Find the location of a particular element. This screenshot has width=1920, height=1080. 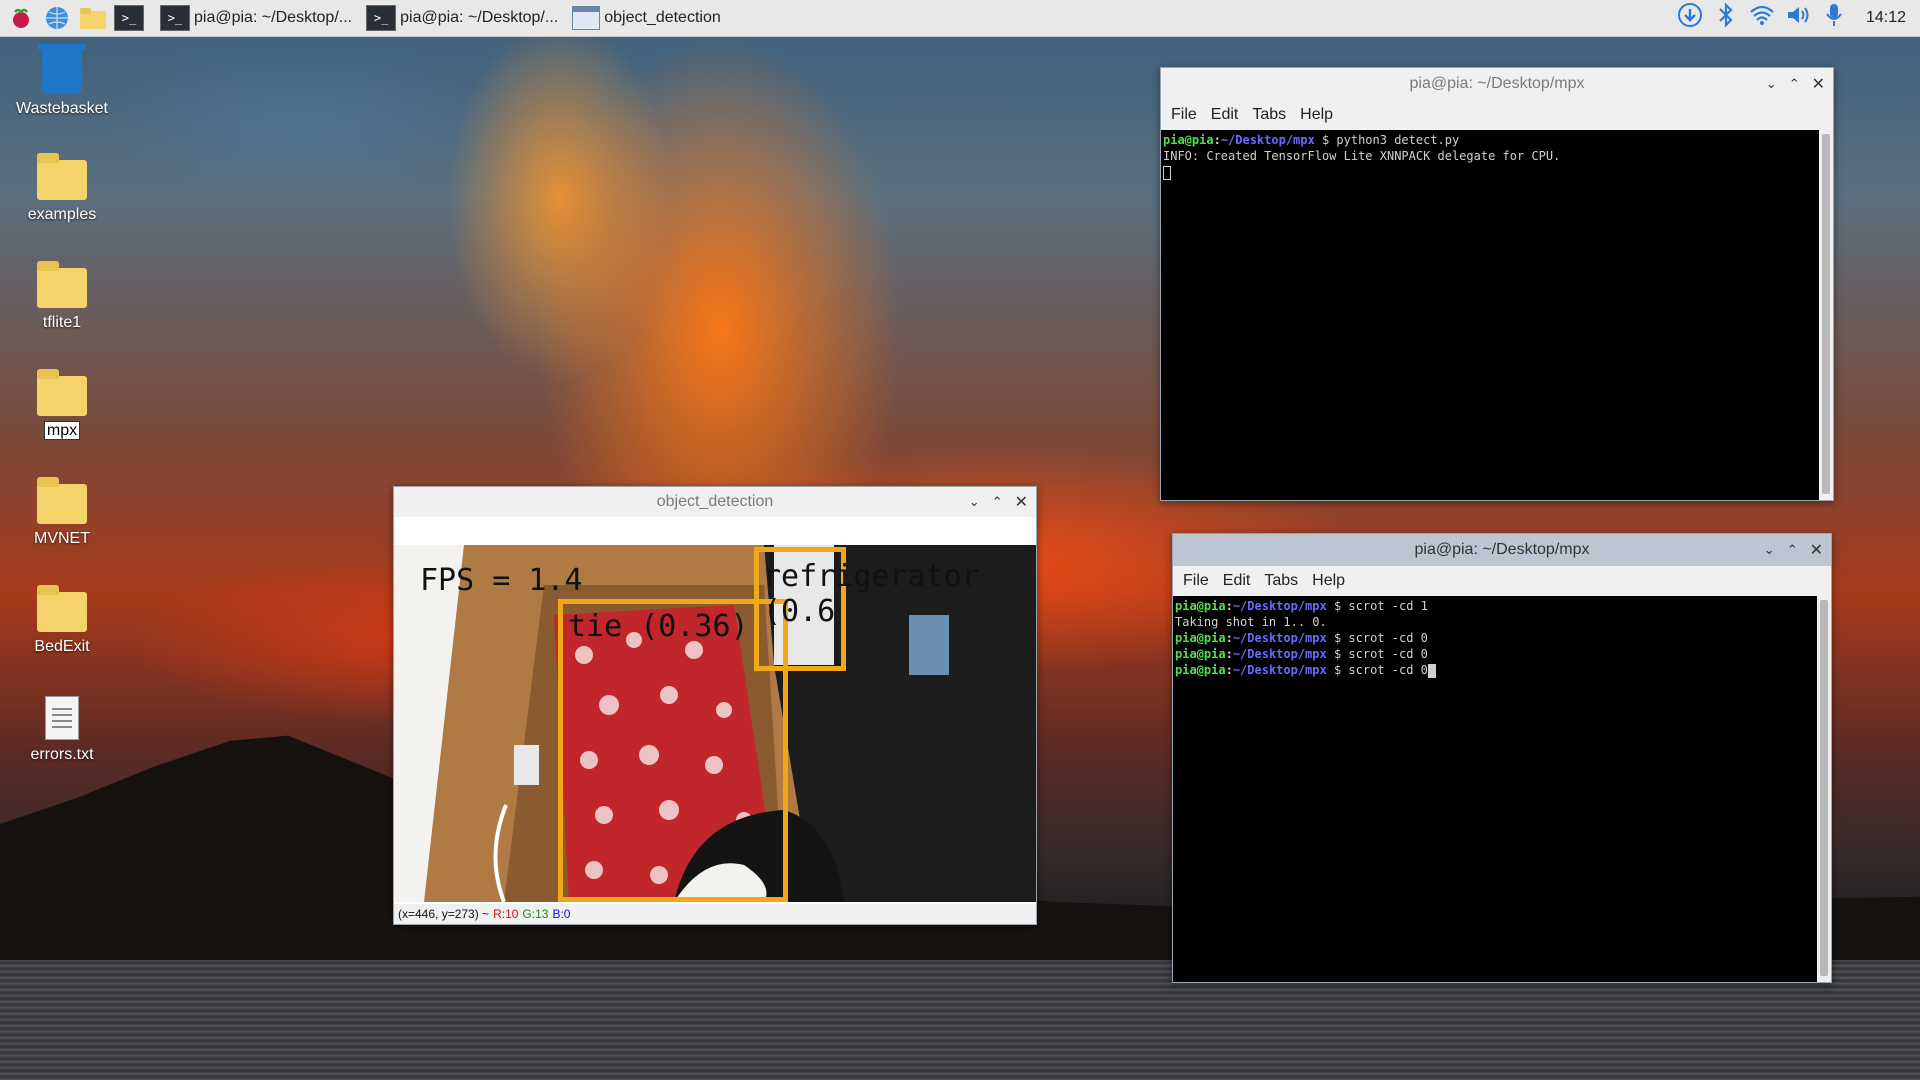

desktop-icon-tflite1: tflite1 is located at coordinates (62, 296).